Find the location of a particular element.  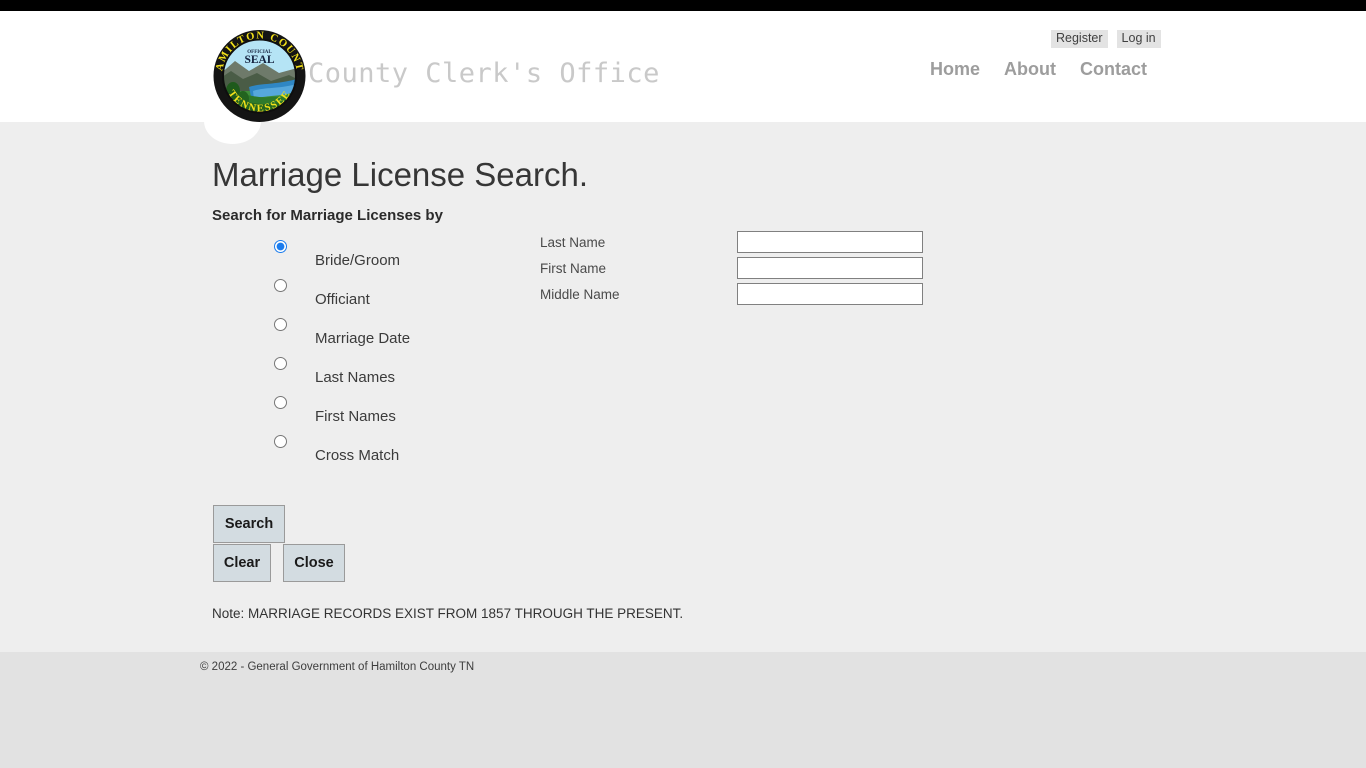

last-name-input is located at coordinates (830, 242).